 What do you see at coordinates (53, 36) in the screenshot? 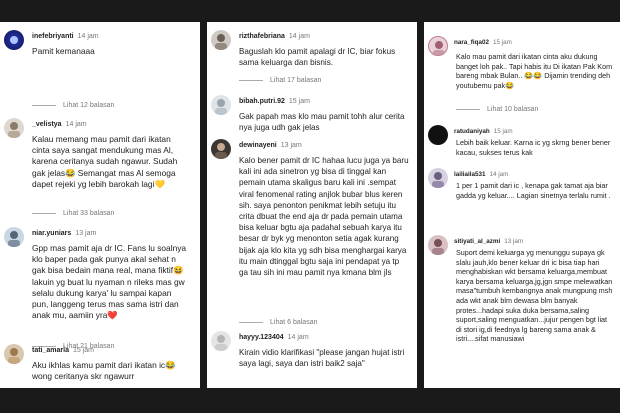
I see `username: inefebriyanti` at bounding box center [53, 36].